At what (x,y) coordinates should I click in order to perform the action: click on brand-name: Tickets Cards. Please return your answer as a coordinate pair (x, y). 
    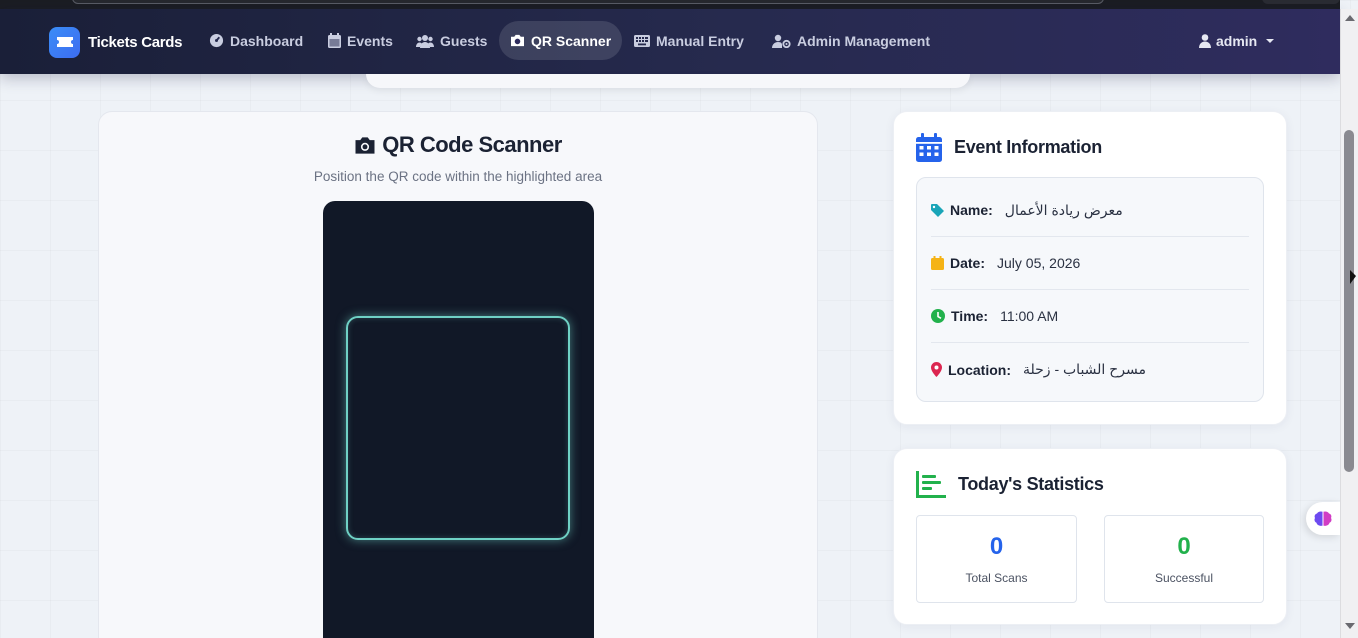
    Looking at the image, I should click on (135, 42).